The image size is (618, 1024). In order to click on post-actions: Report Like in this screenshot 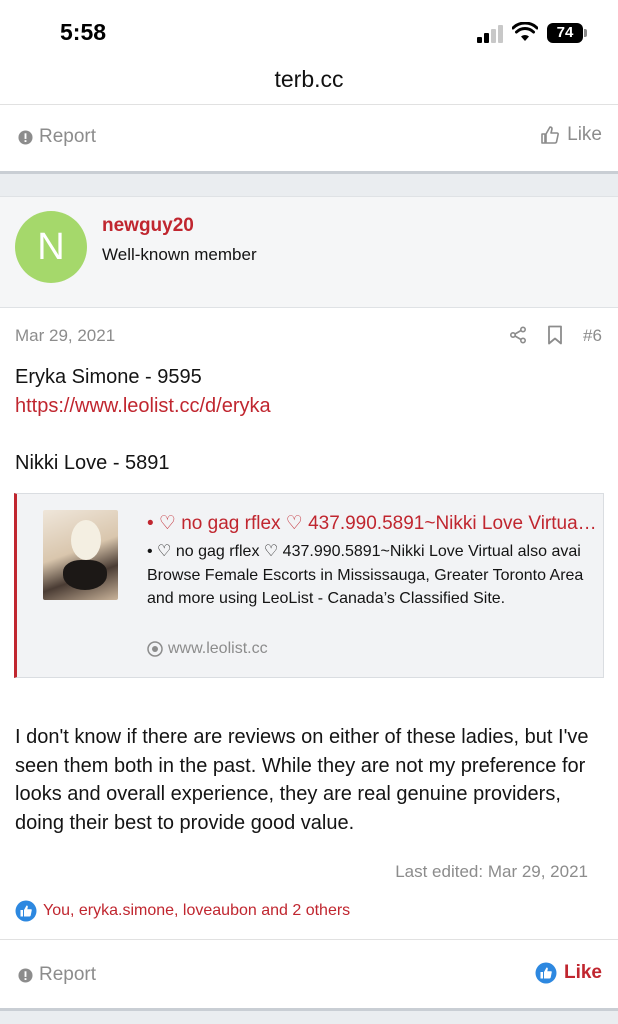, I will do `click(309, 974)`.